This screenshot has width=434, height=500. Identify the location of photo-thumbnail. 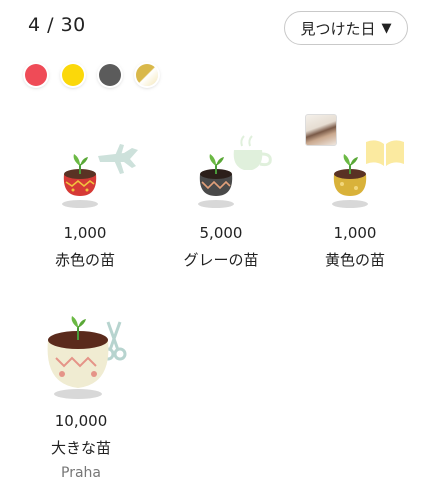
(321, 130).